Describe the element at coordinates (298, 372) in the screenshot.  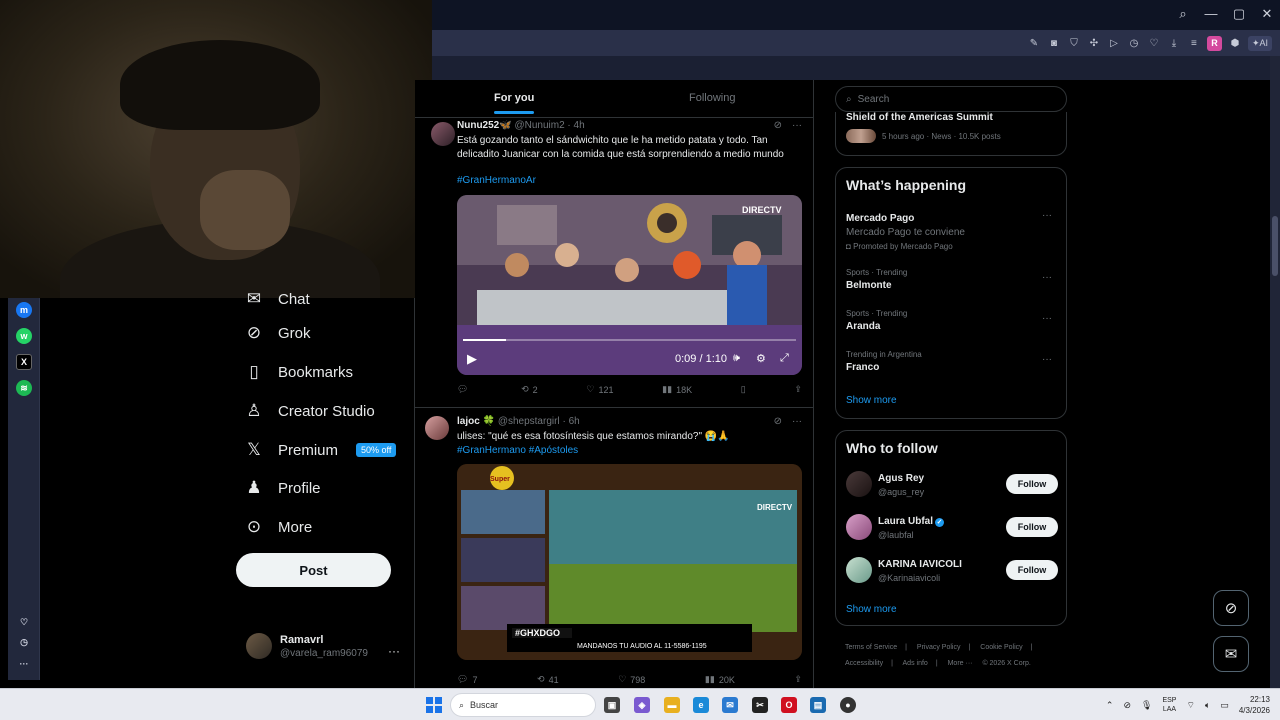
I see `nav-item-bookmarks: ▯ Bookmarks` at that location.